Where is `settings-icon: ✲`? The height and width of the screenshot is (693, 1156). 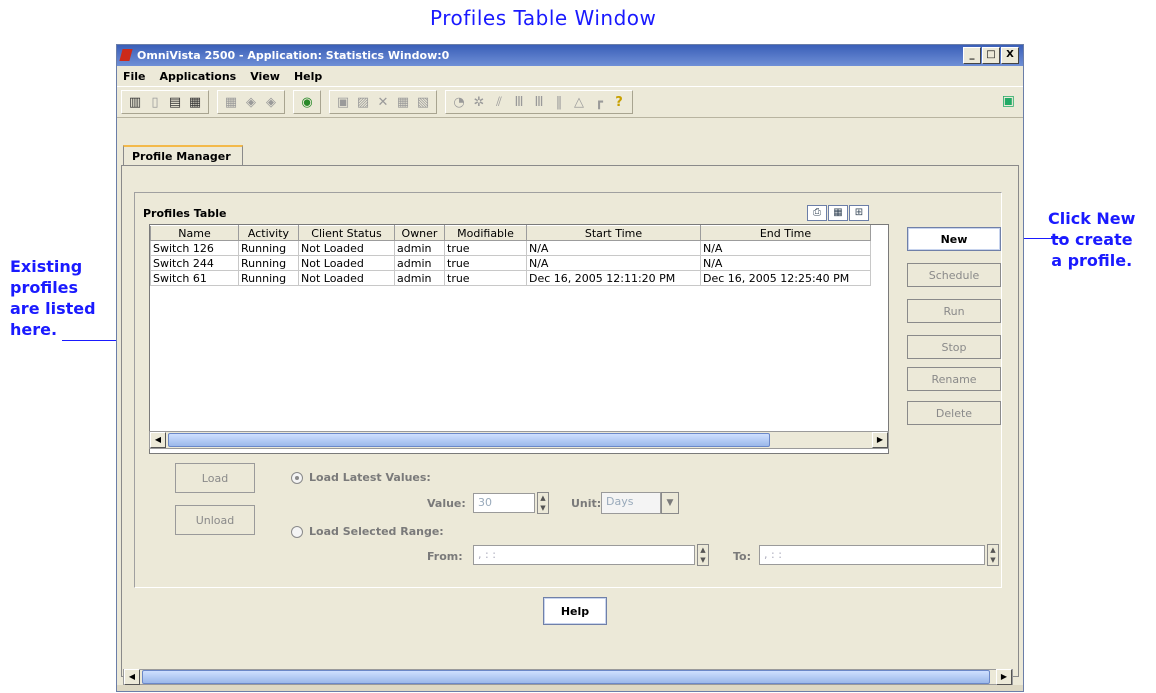 settings-icon: ✲ is located at coordinates (479, 102).